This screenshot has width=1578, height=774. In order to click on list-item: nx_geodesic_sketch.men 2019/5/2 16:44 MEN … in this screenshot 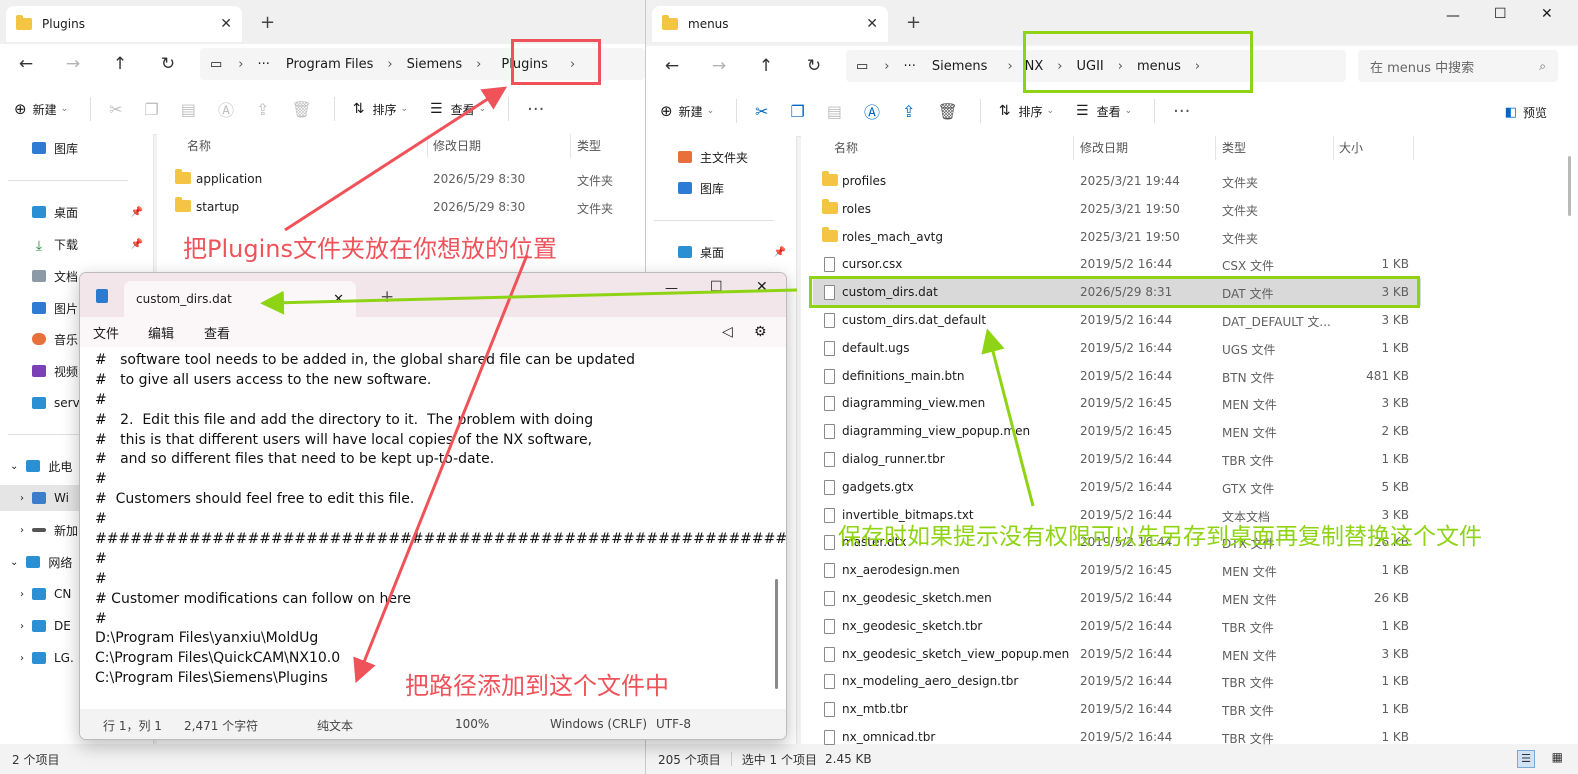, I will do `click(1117, 598)`.